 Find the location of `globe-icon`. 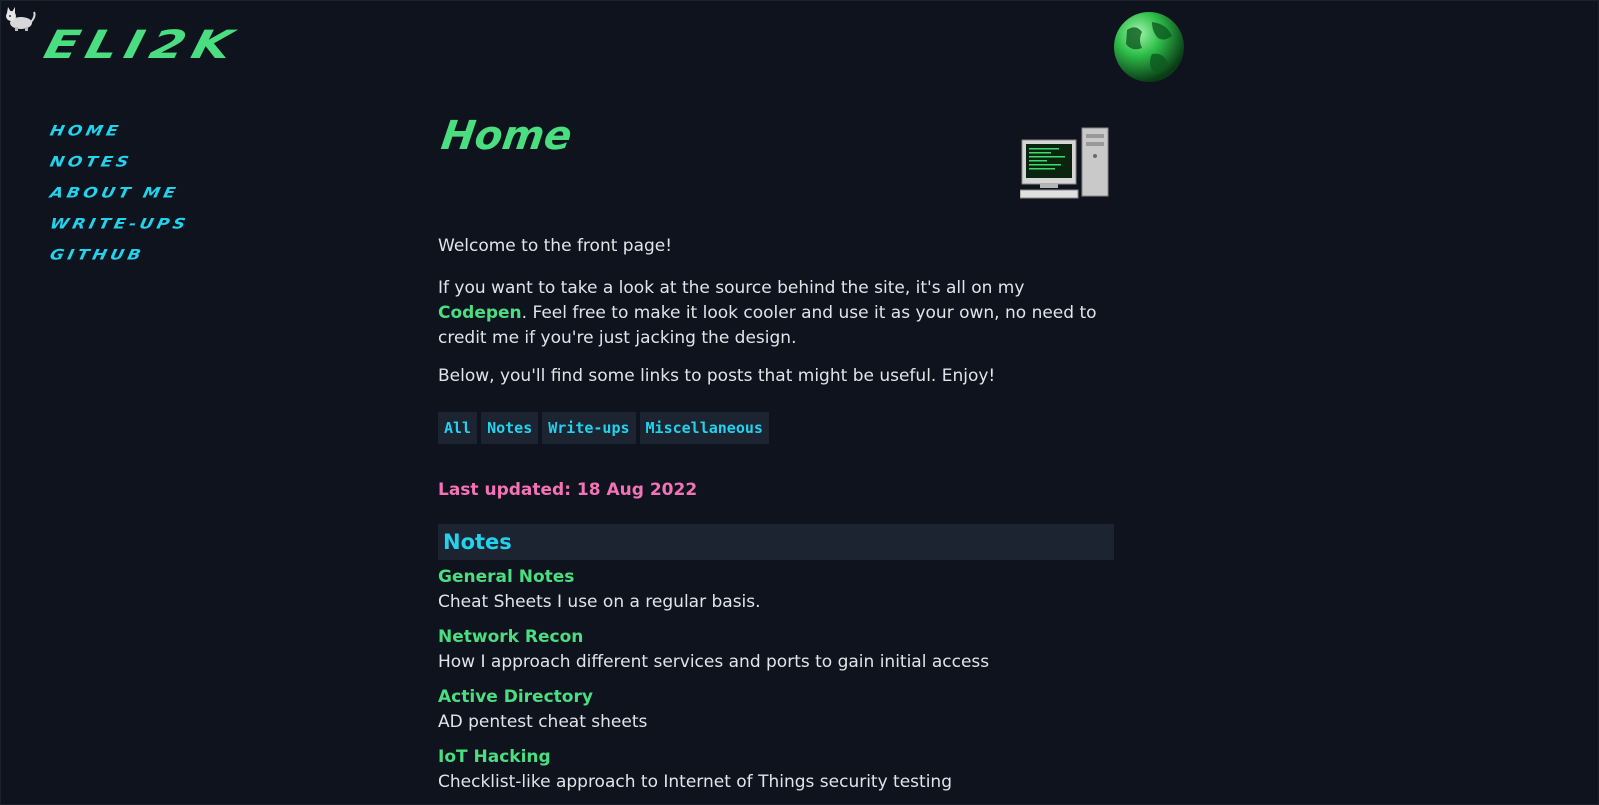

globe-icon is located at coordinates (1149, 47).